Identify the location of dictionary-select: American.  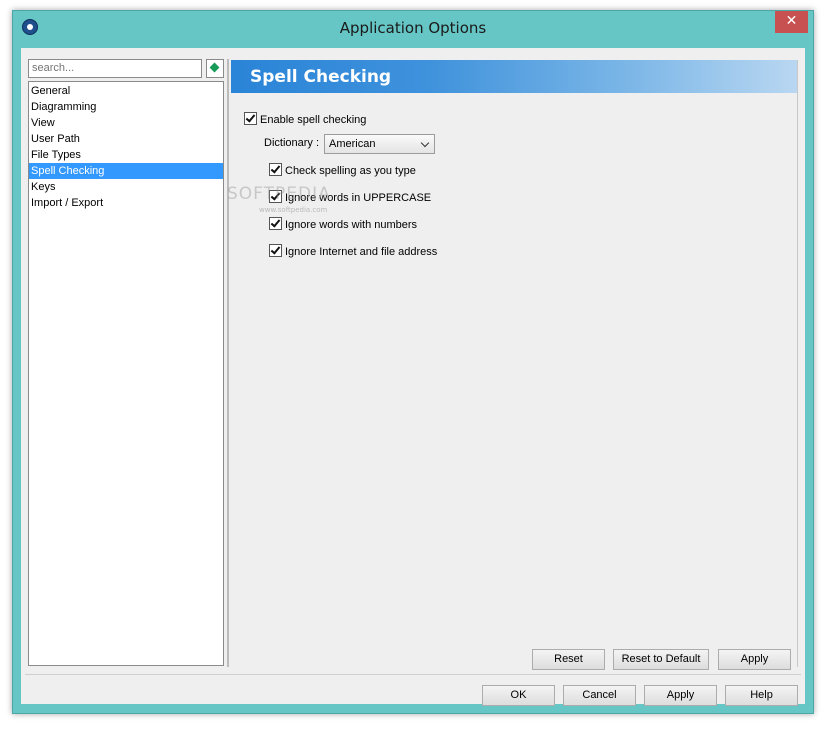
(379, 144).